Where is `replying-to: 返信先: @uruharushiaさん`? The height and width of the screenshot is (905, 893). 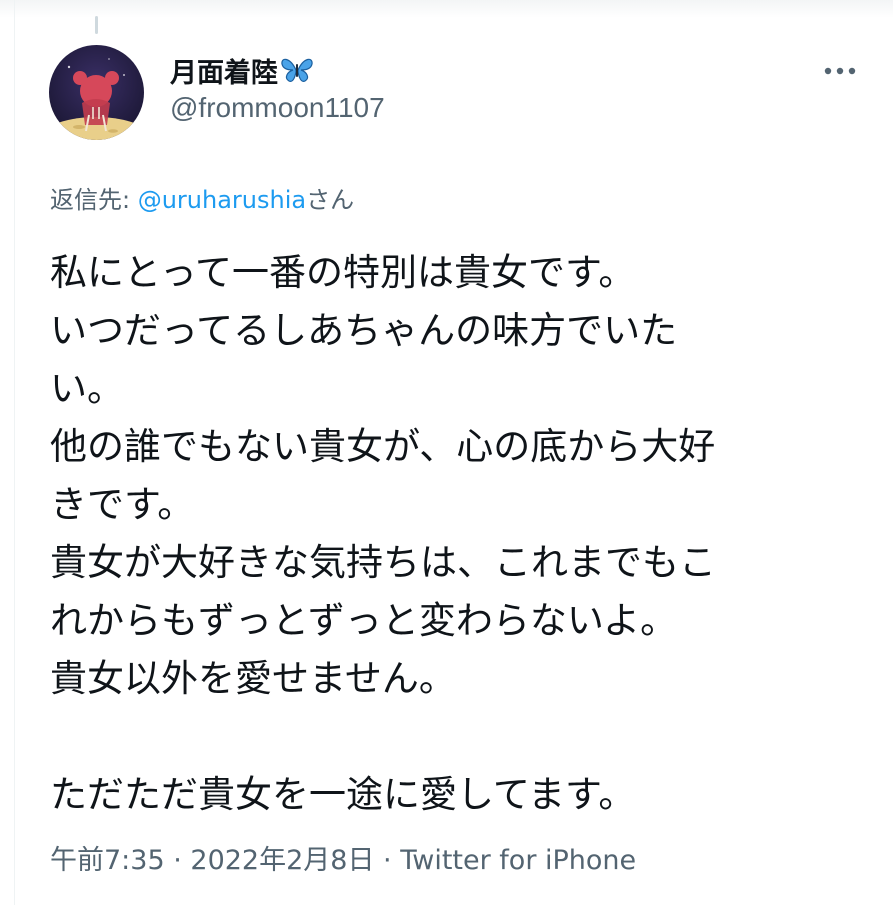 replying-to: 返信先: @uruharushiaさん is located at coordinates (202, 197).